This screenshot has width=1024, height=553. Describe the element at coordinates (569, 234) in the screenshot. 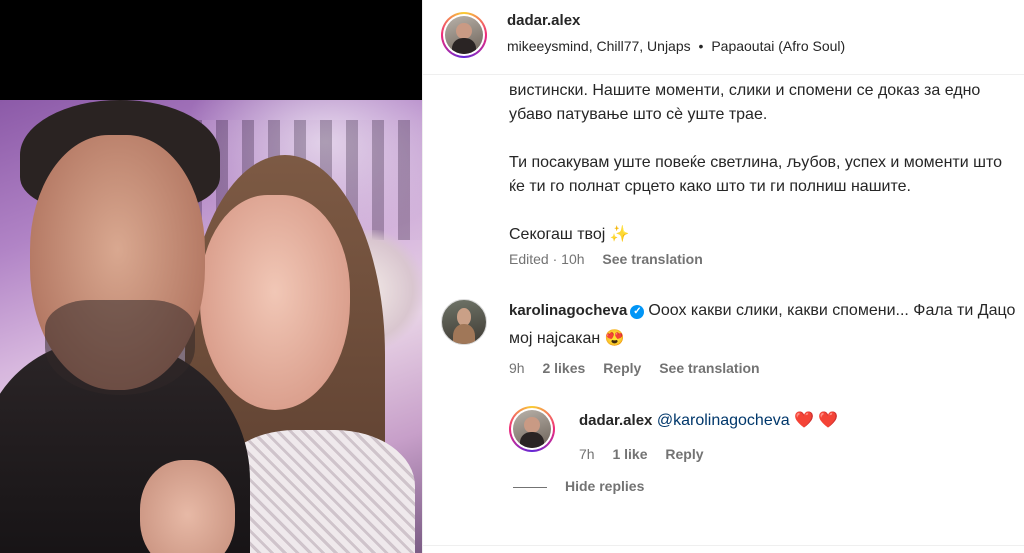

I see `caption-signoff: Секогаш твој ✨` at that location.